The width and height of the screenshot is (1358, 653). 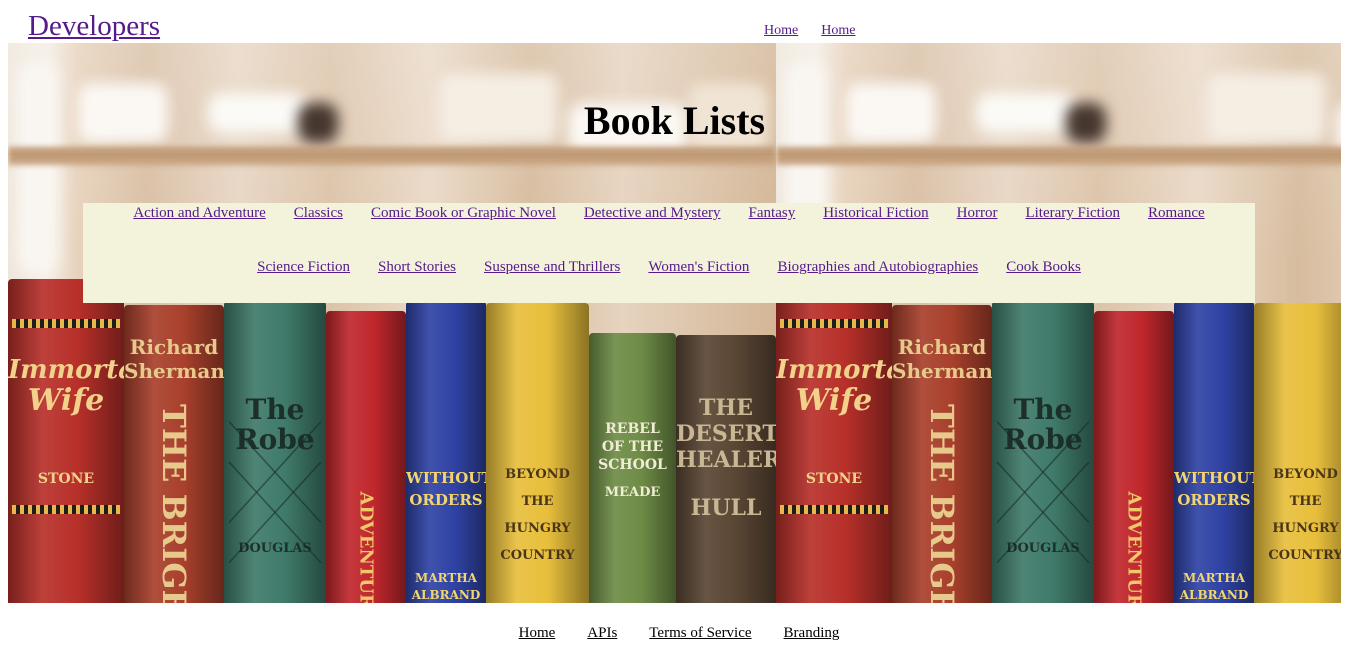 What do you see at coordinates (463, 213) in the screenshot?
I see `category-link: Comic Book or Graphic Novel` at bounding box center [463, 213].